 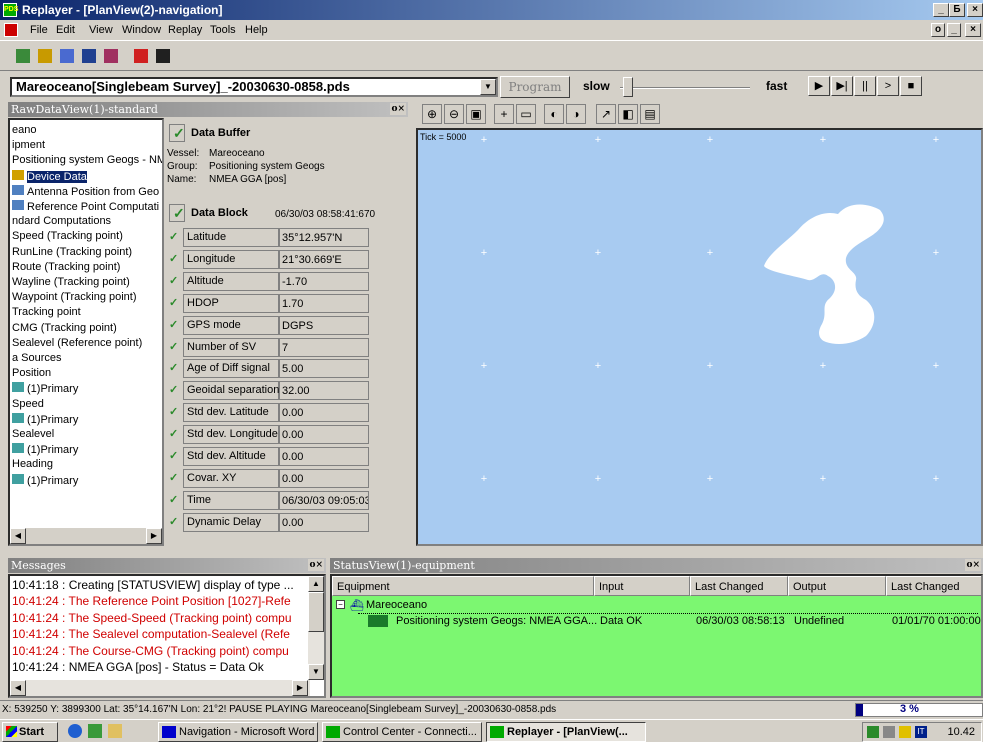 I want to click on layers-icon: ◧, so click(x=628, y=114).